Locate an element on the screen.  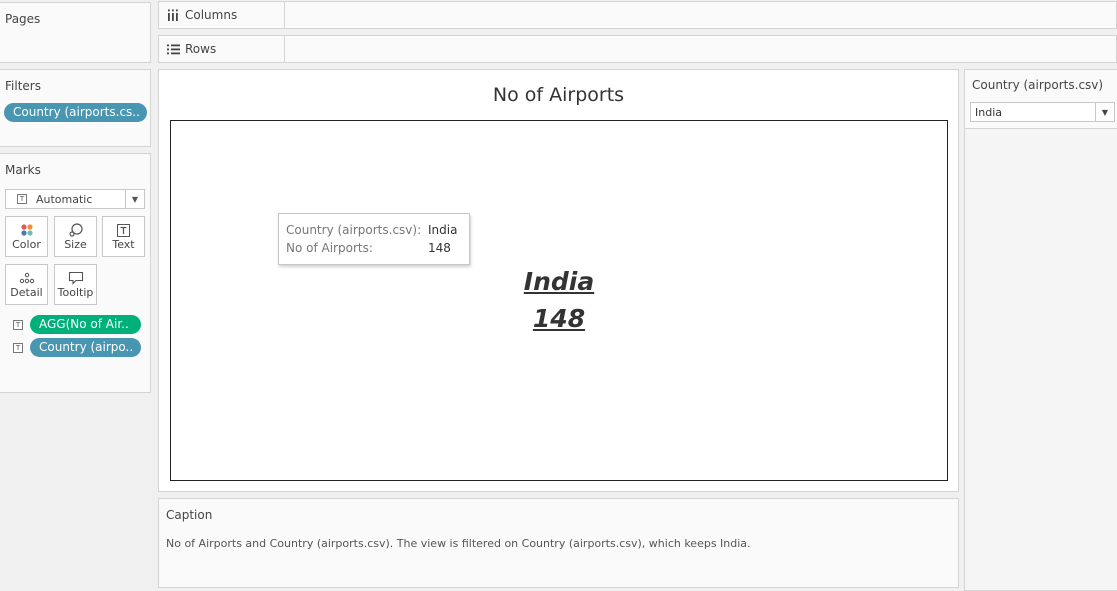
filter-card-header: Country (airports.csv) India ▼ is located at coordinates (1041, 99).